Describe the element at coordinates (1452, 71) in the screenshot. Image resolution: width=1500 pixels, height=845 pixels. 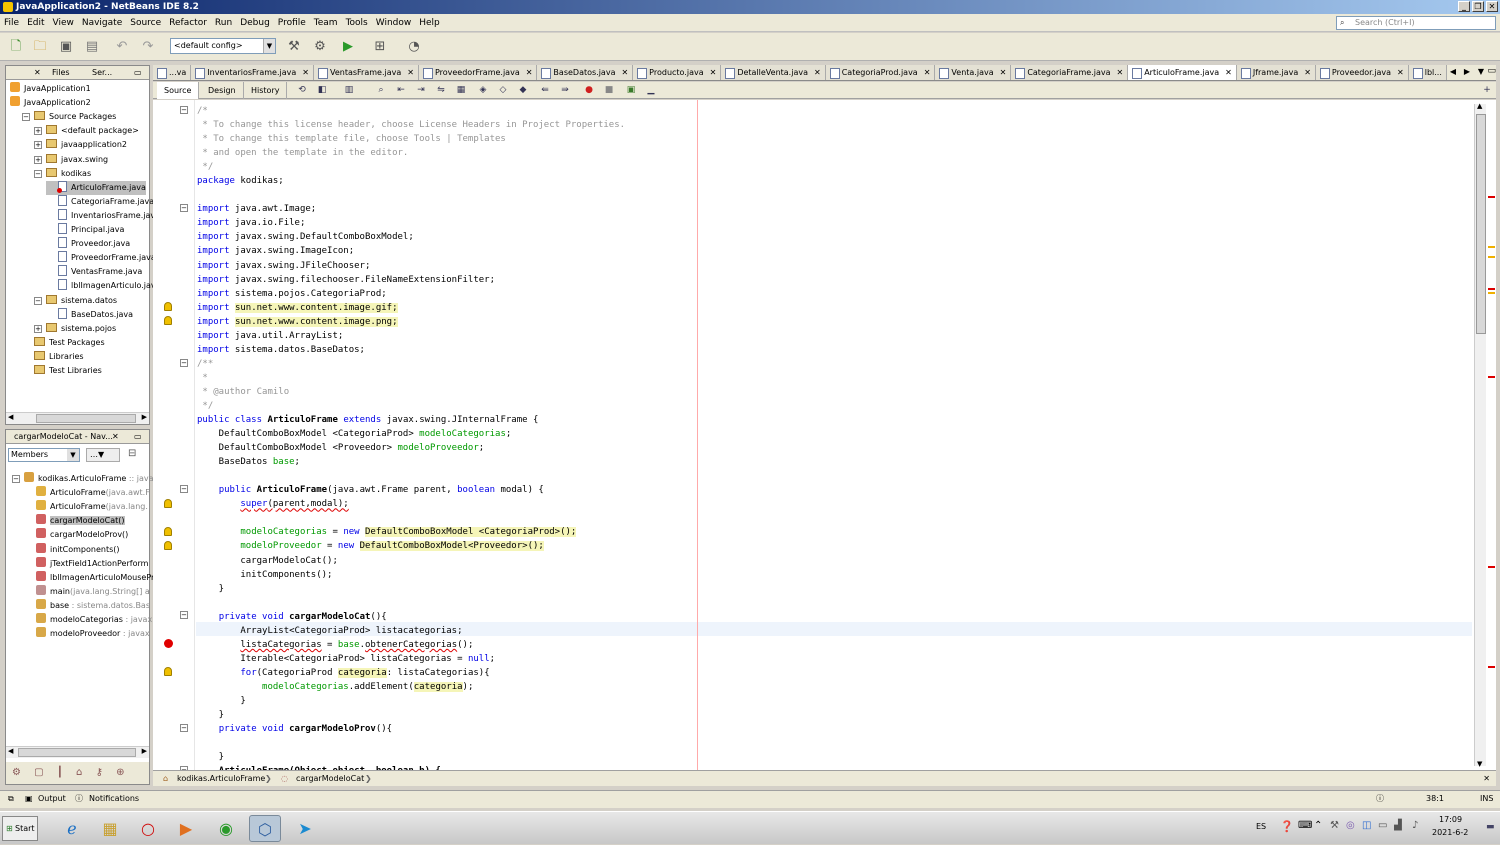
I see `scroll-tabs-left-icon: ◀` at that location.